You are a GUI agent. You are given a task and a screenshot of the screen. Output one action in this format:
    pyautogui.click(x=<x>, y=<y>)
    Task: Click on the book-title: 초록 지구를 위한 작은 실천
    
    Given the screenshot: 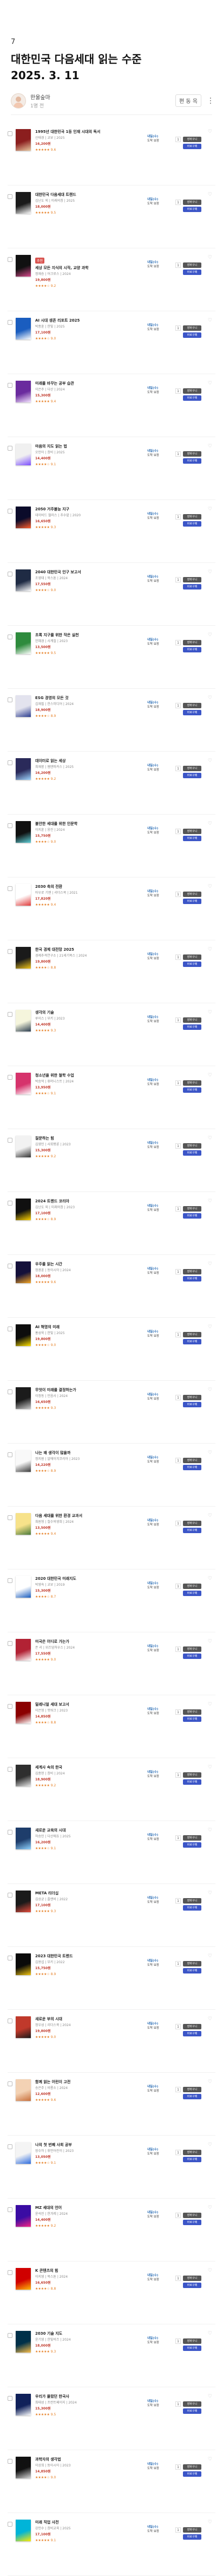 What is the action you would take?
    pyautogui.click(x=89, y=635)
    